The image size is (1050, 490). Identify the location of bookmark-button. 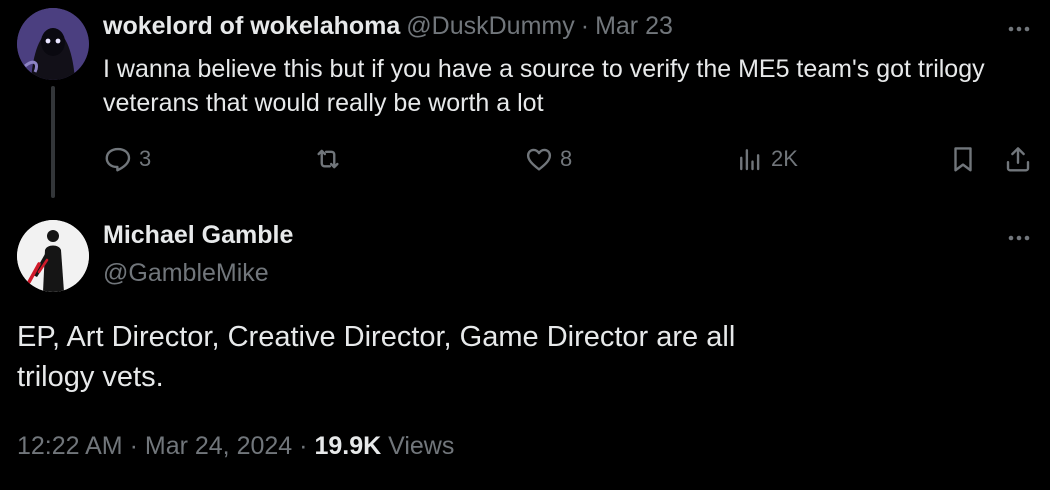
(963, 159).